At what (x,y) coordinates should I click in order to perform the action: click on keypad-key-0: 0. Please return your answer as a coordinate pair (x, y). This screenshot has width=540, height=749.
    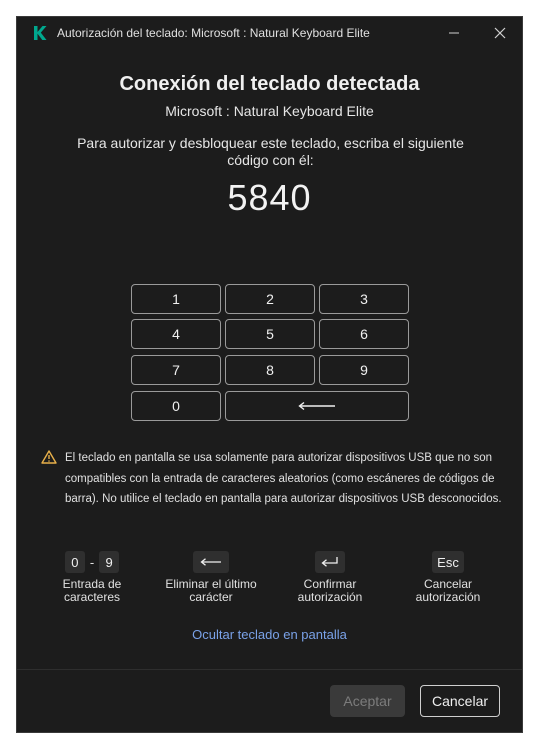
    Looking at the image, I should click on (176, 406).